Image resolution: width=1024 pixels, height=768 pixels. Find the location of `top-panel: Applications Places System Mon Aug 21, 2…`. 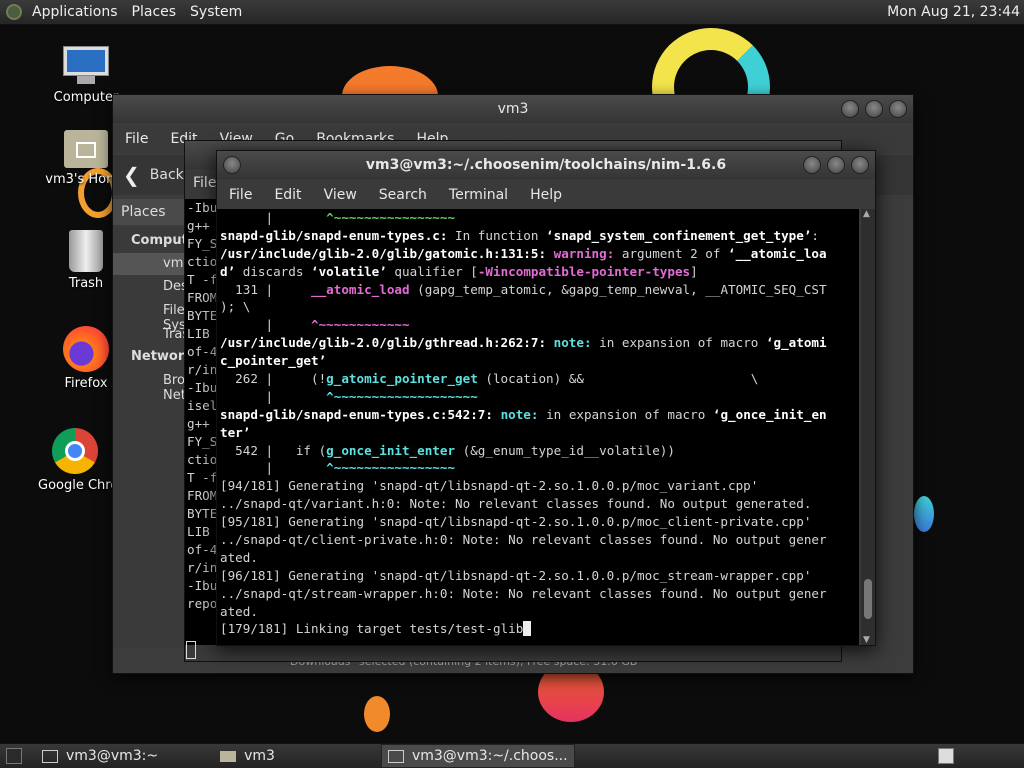

top-panel: Applications Places System Mon Aug 21, 2… is located at coordinates (512, 12).